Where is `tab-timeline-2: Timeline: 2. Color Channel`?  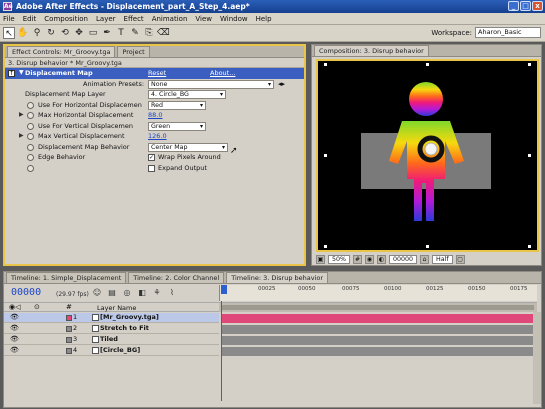 tab-timeline-2: Timeline: 2. Color Channel is located at coordinates (176, 277).